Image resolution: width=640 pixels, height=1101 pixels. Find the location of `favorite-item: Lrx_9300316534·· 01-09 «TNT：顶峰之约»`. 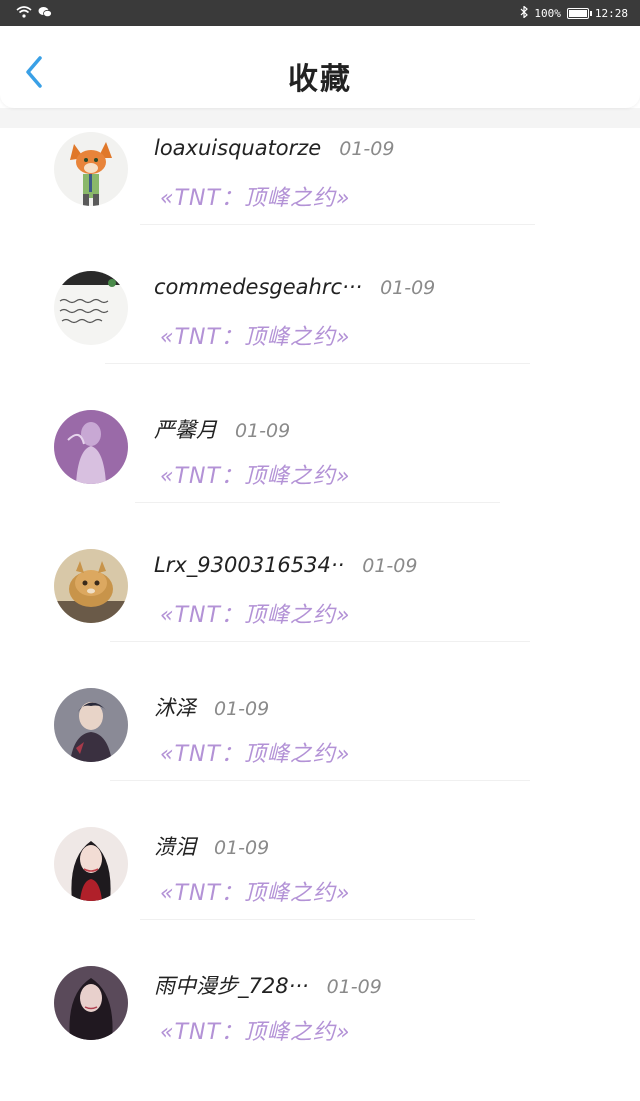

favorite-item: Lrx_9300316534·· 01-09 «TNT：顶峰之约» is located at coordinates (320, 614).